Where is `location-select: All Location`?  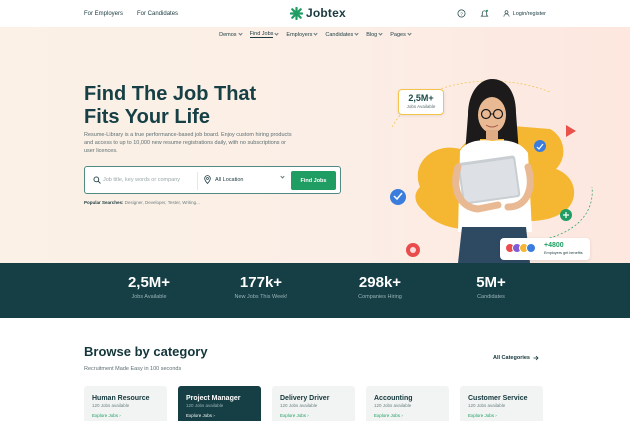 location-select: All Location is located at coordinates (229, 180).